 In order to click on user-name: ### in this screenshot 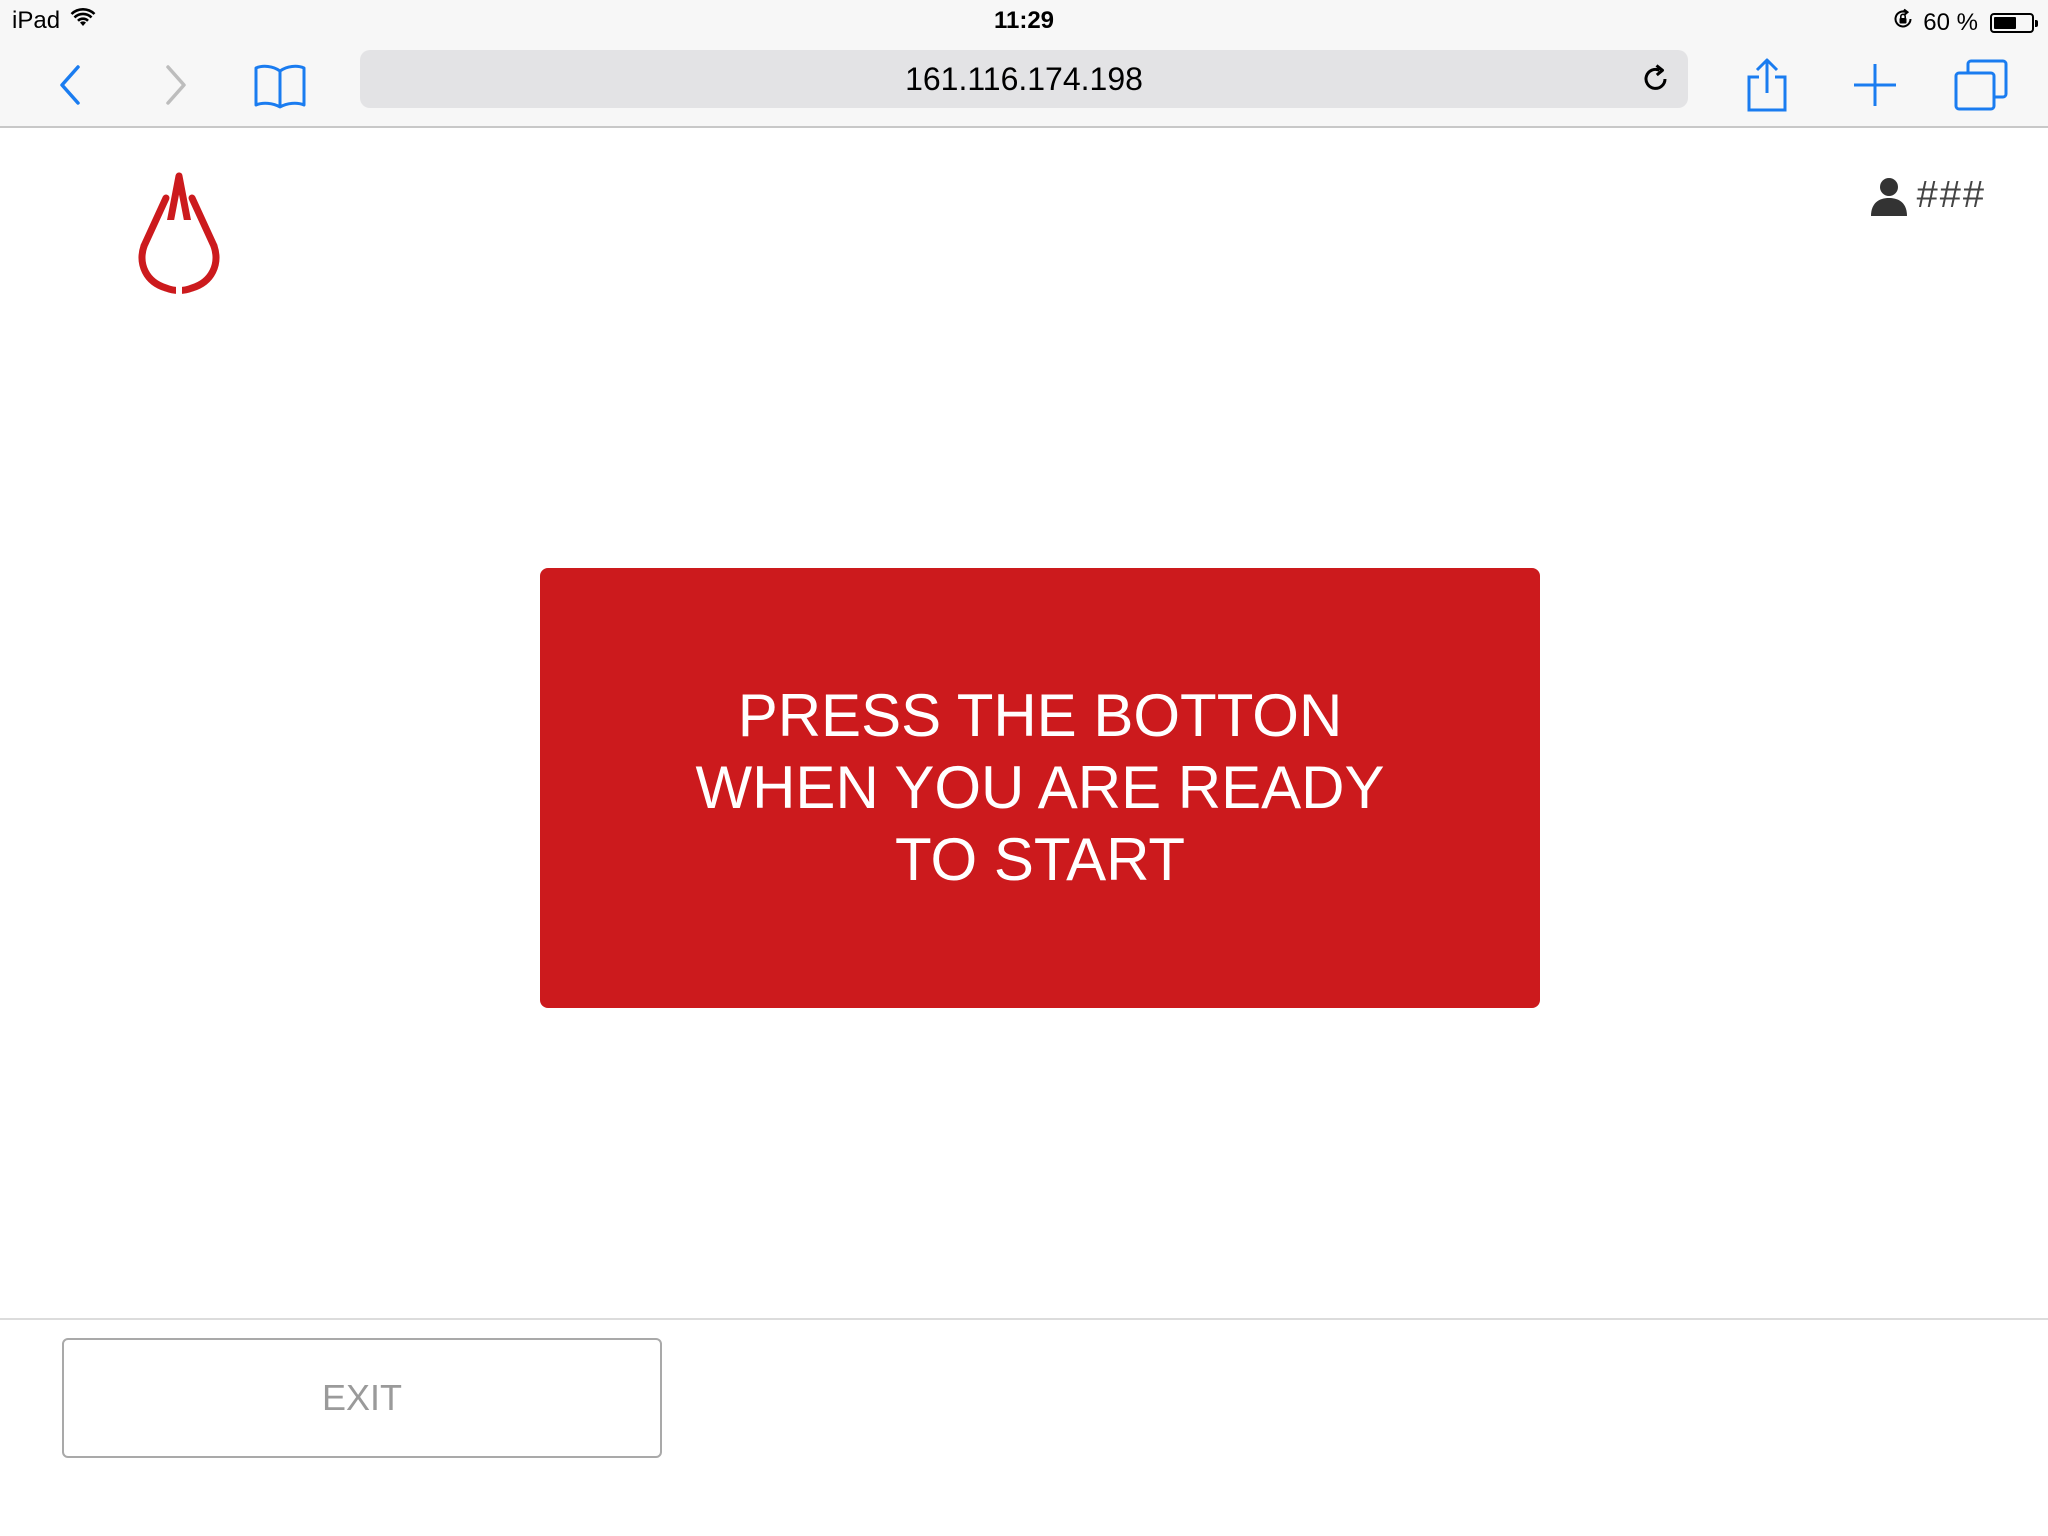, I will do `click(1951, 195)`.